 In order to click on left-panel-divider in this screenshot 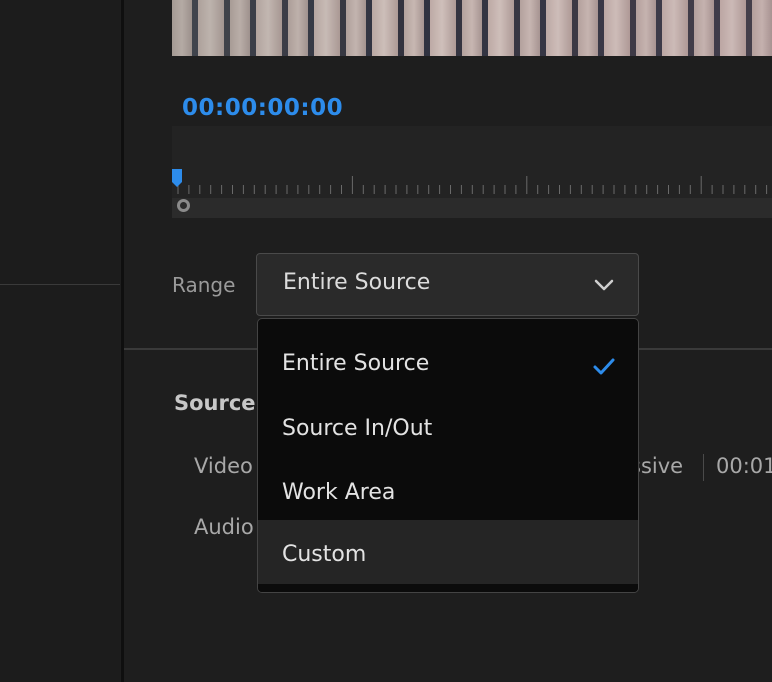, I will do `click(60, 284)`.